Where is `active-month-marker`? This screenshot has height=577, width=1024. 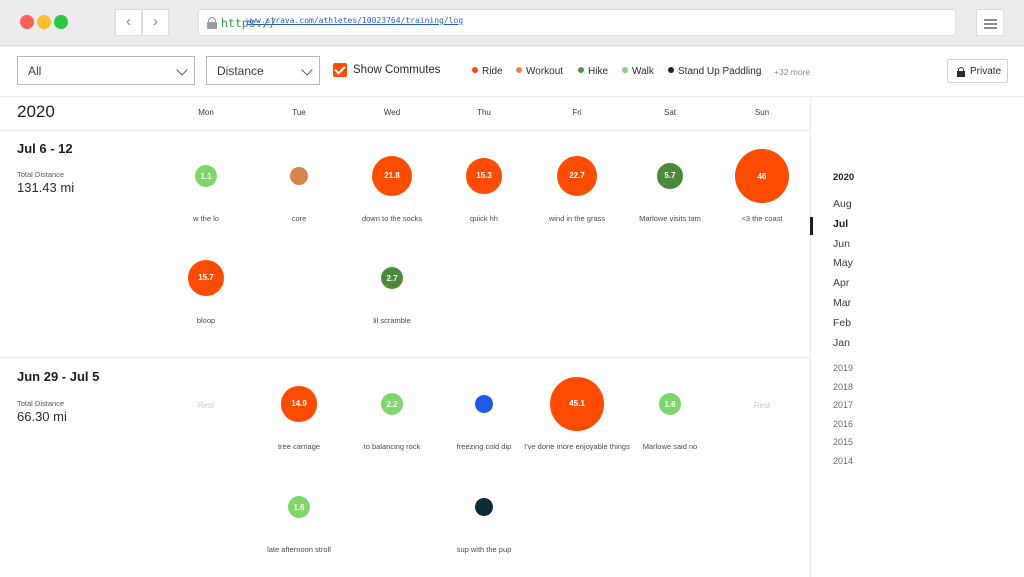
active-month-marker is located at coordinates (811, 226).